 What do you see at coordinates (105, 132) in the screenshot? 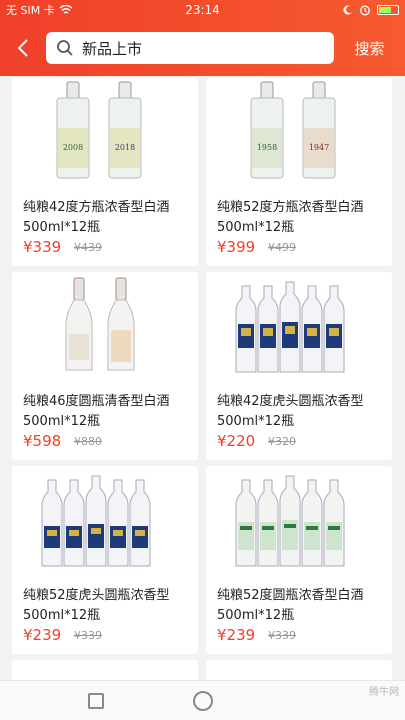
I see `product-image: 2008 2018` at bounding box center [105, 132].